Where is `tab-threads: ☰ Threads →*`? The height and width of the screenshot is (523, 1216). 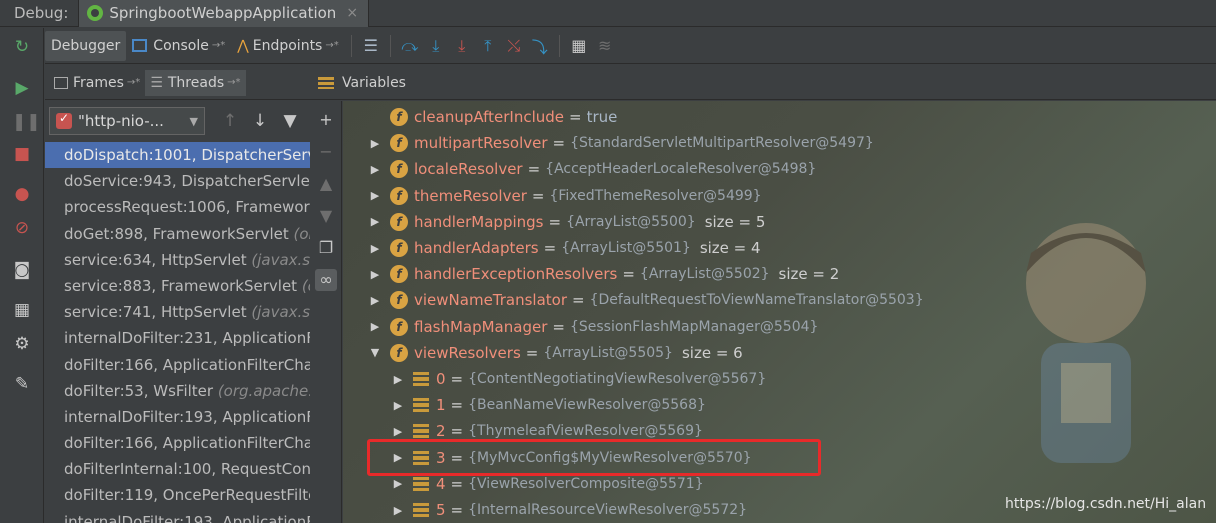 tab-threads: ☰ Threads →* is located at coordinates (195, 82).